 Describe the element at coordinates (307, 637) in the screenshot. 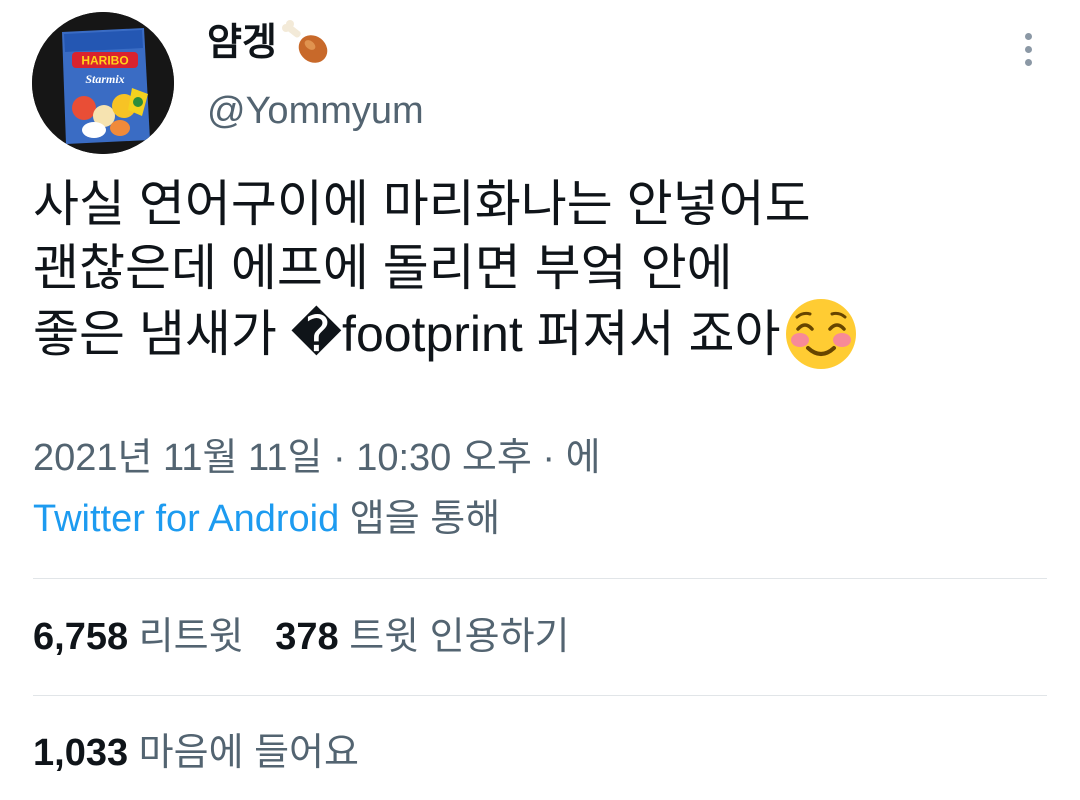

I see `quotes-count: 378` at that location.